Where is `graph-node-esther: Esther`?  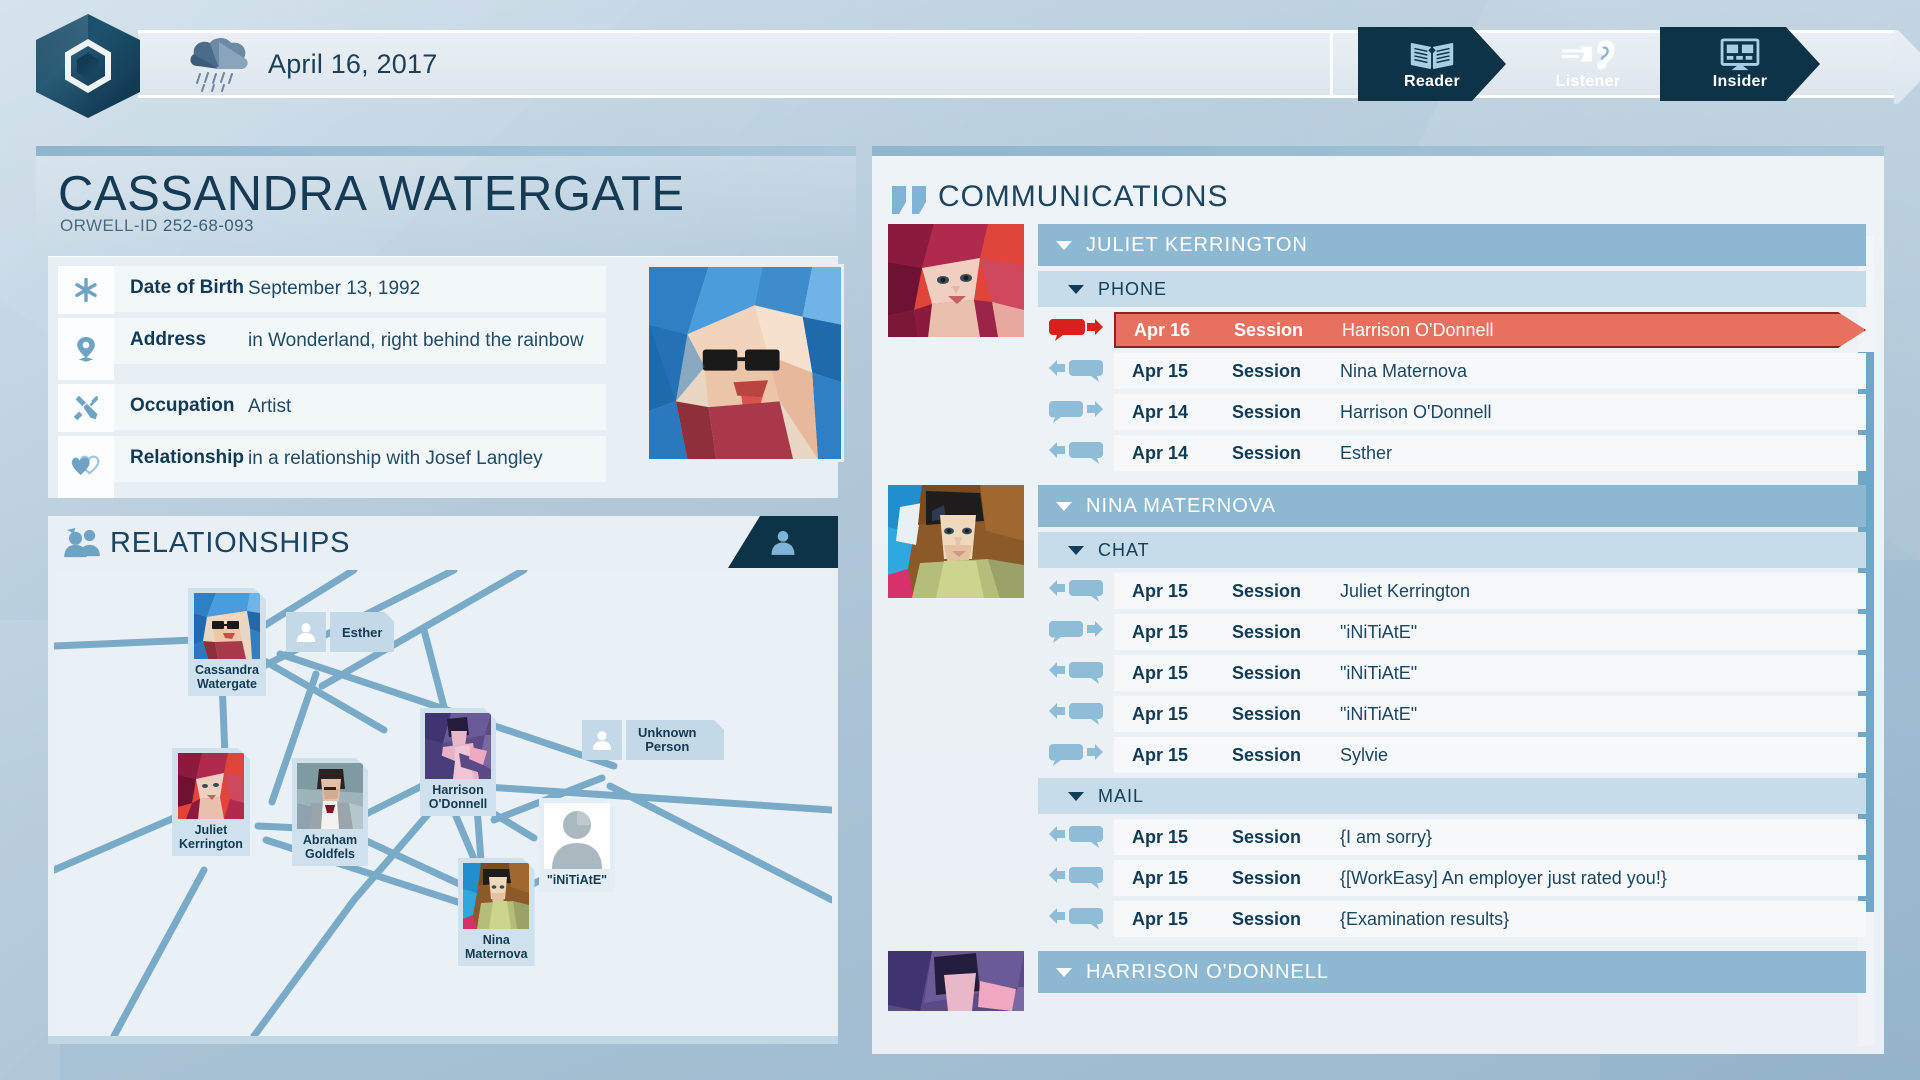
graph-node-esther: Esther is located at coordinates (340, 632).